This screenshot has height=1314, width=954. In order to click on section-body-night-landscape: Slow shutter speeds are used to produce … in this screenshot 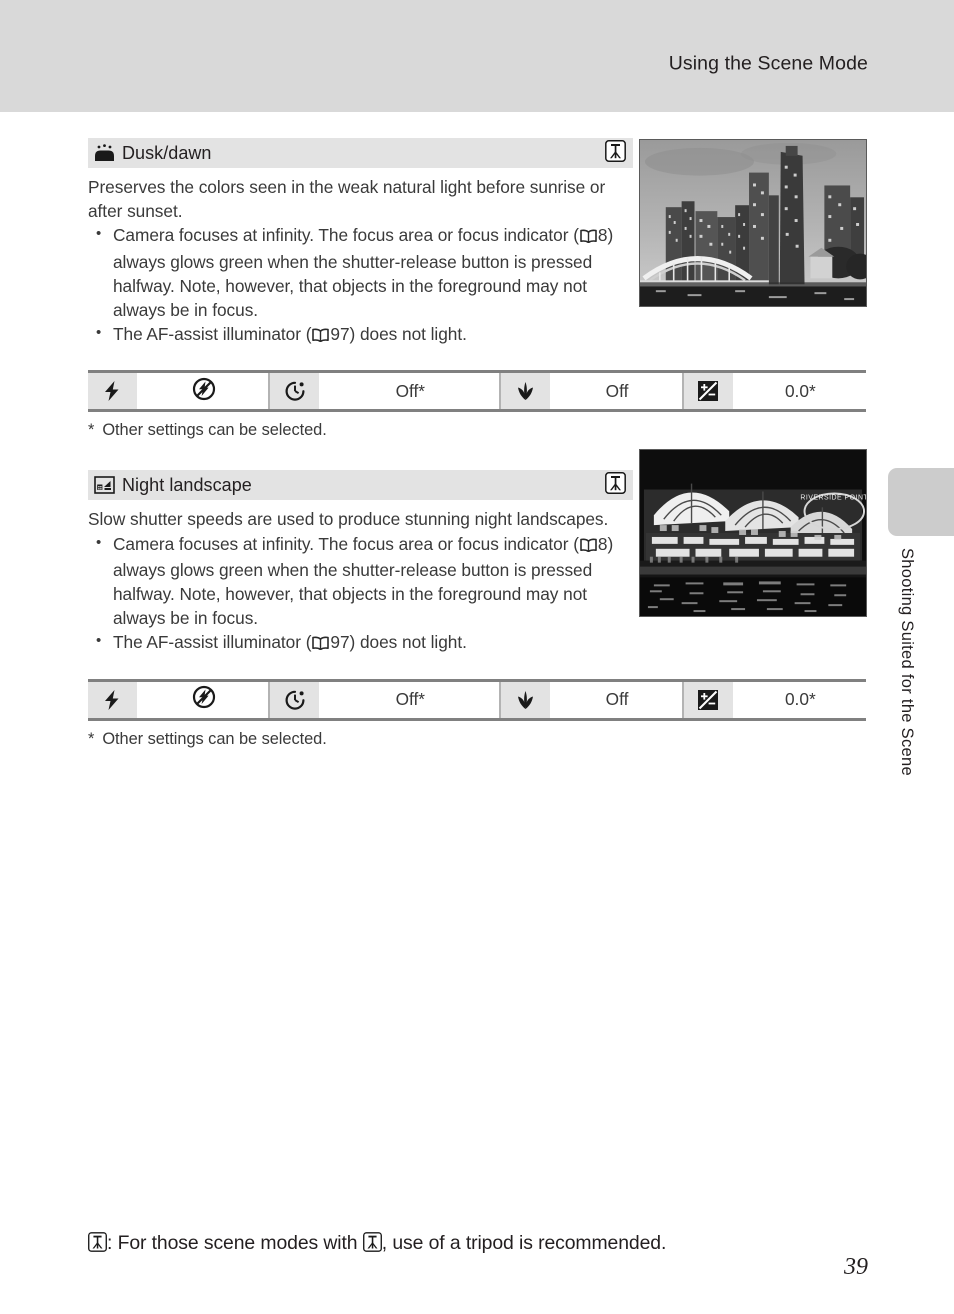, I will do `click(364, 581)`.